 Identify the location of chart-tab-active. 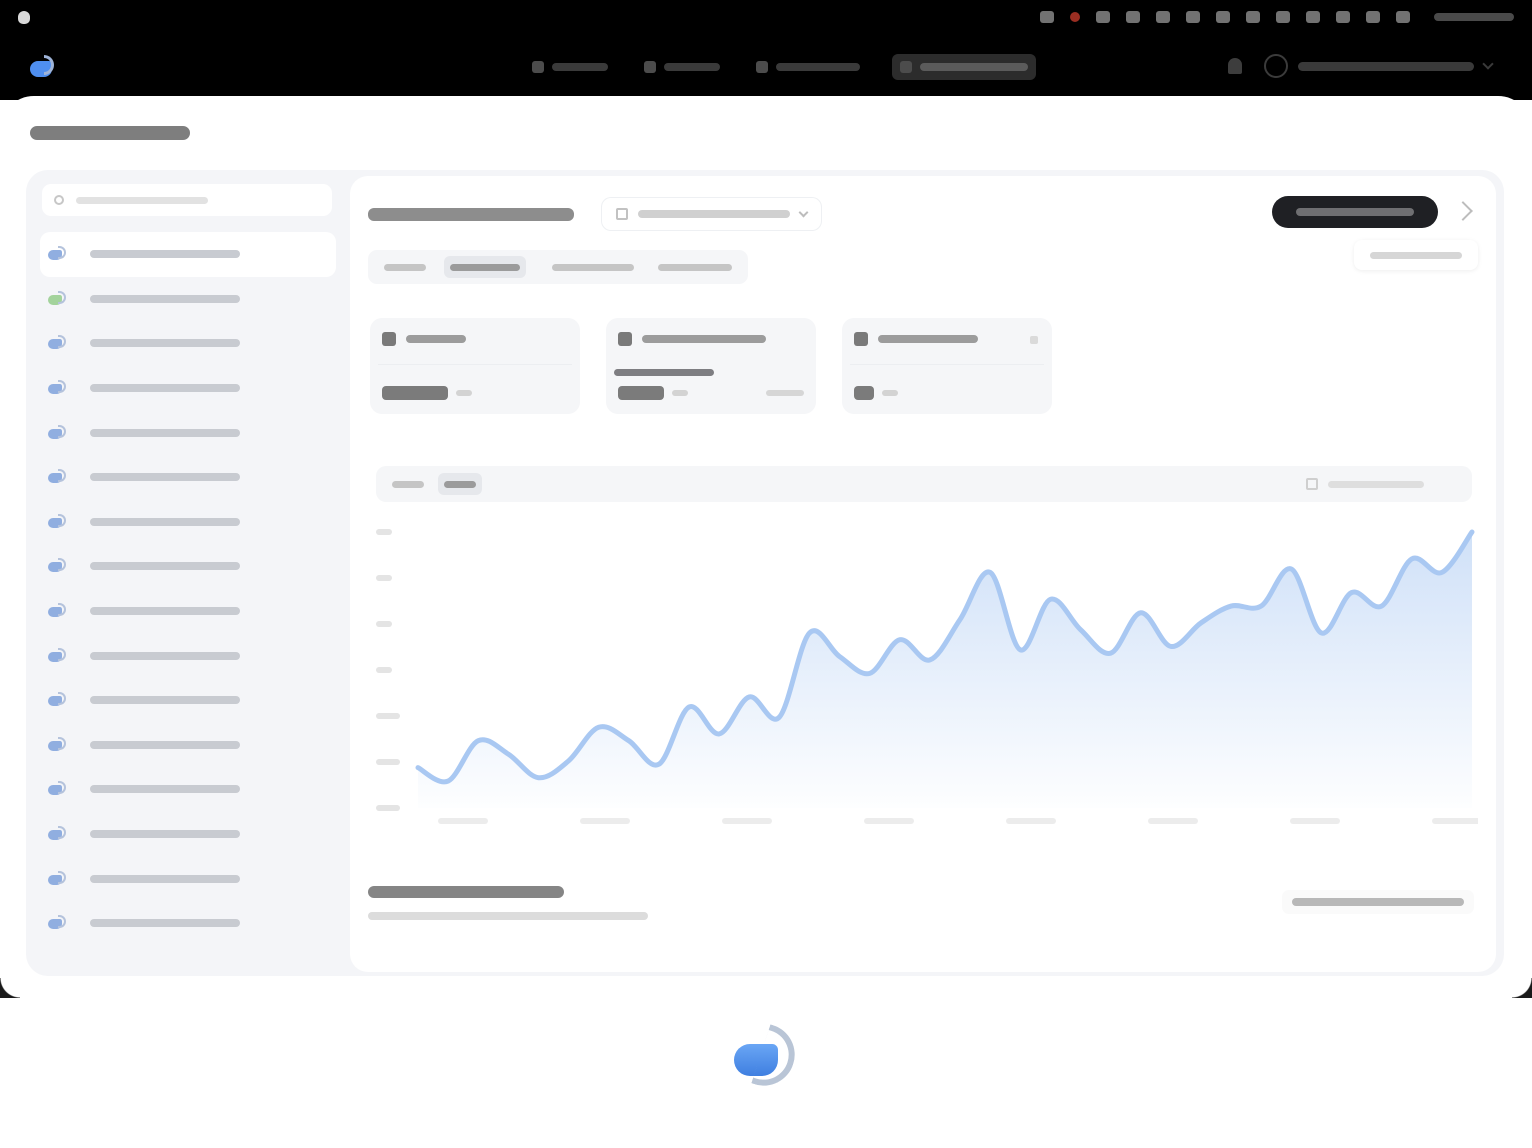
(460, 484).